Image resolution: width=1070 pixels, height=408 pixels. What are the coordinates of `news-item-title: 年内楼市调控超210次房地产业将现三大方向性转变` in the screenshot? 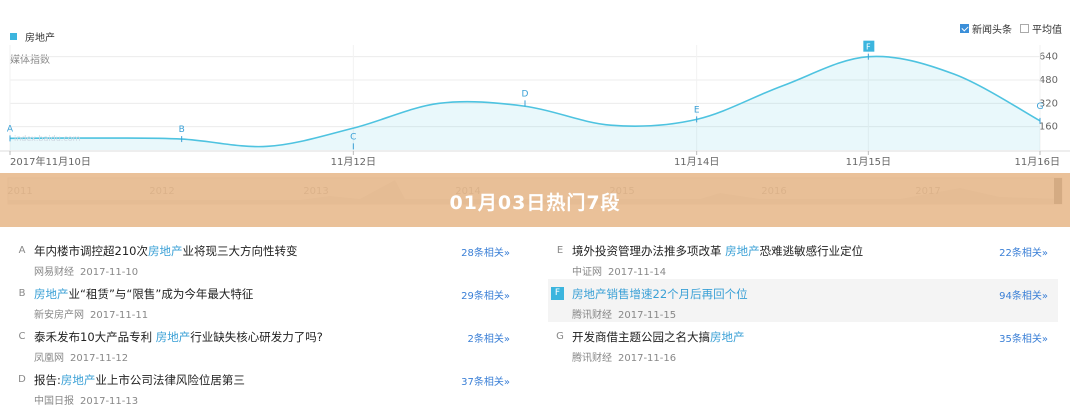 It's located at (165, 251).